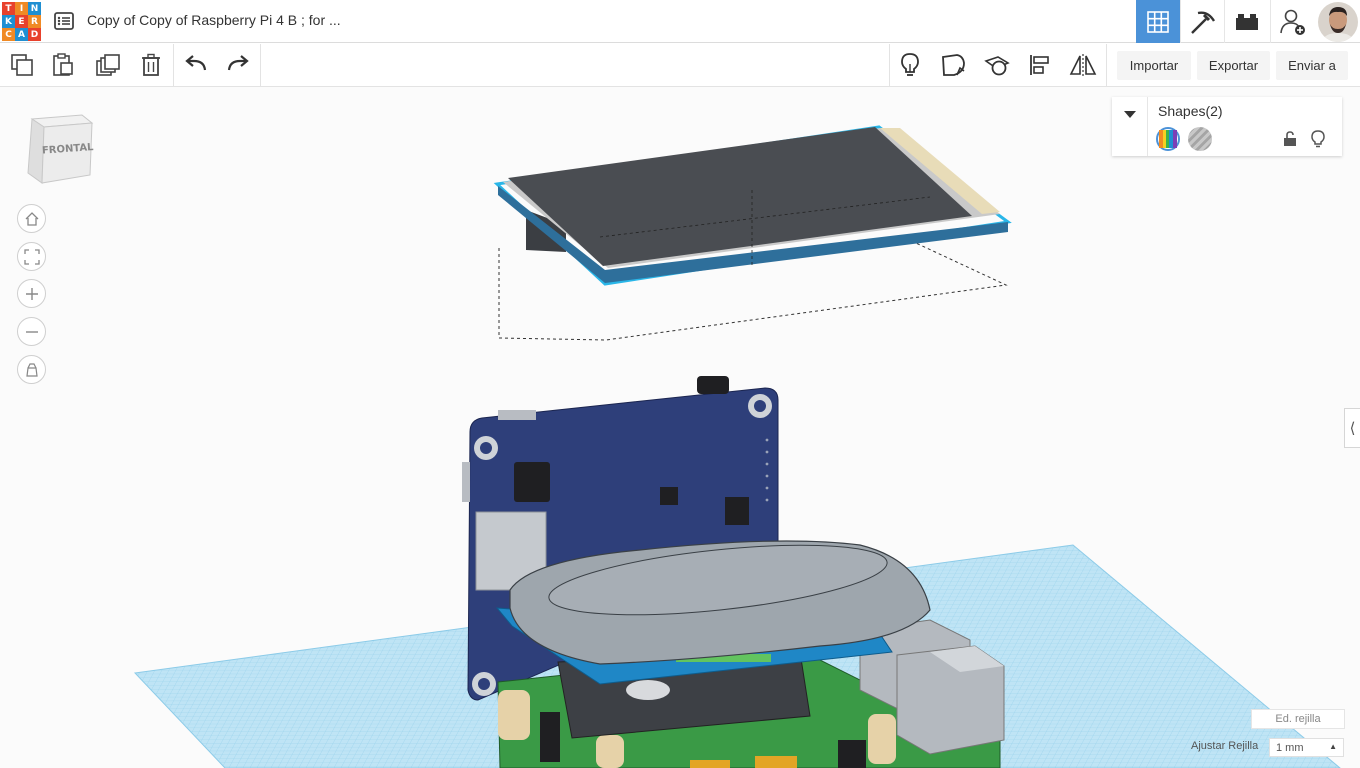 Image resolution: width=1360 pixels, height=768 pixels. I want to click on align-icon, so click(1039, 65).